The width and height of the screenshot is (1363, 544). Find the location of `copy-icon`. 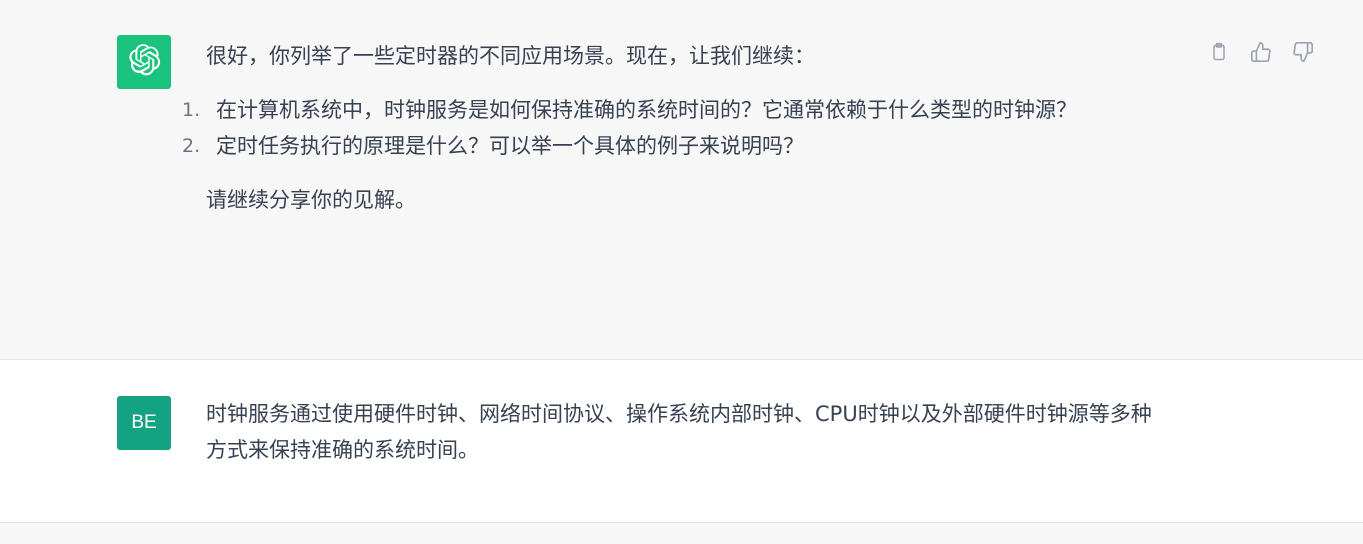

copy-icon is located at coordinates (1219, 52).